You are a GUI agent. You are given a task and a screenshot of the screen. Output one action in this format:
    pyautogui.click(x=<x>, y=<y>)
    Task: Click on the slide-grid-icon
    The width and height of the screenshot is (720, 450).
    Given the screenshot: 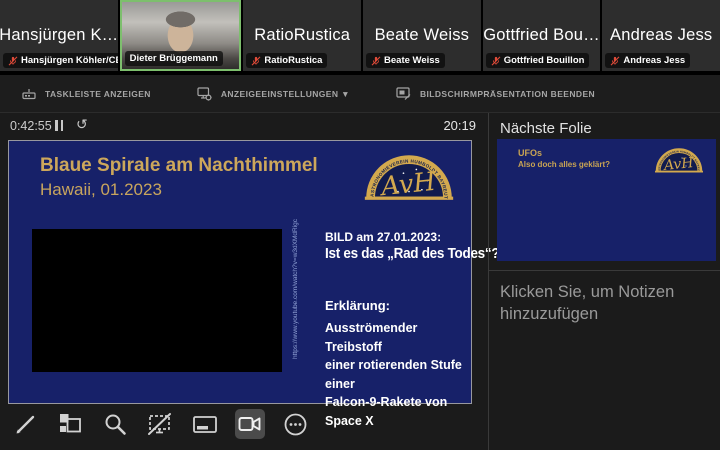 What is the action you would take?
    pyautogui.click(x=70, y=423)
    